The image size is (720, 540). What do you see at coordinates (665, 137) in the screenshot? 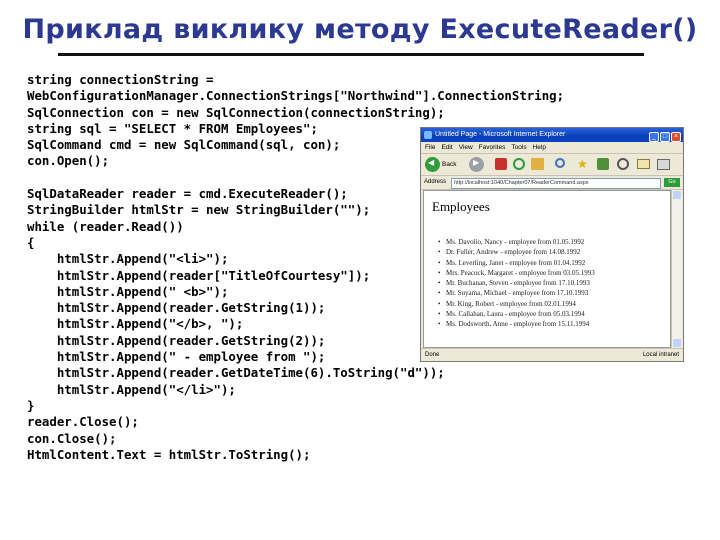
I see `maximize-button: □` at bounding box center [665, 137].